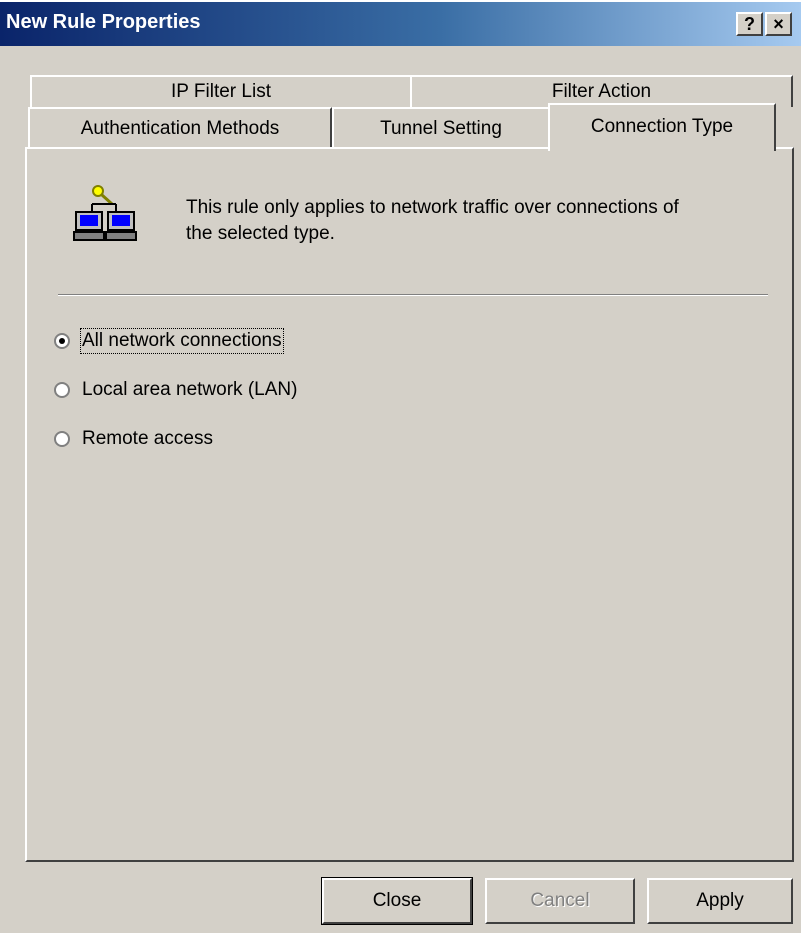 The width and height of the screenshot is (801, 933). I want to click on radio-local-area-network: Local area network (LAN), so click(175, 390).